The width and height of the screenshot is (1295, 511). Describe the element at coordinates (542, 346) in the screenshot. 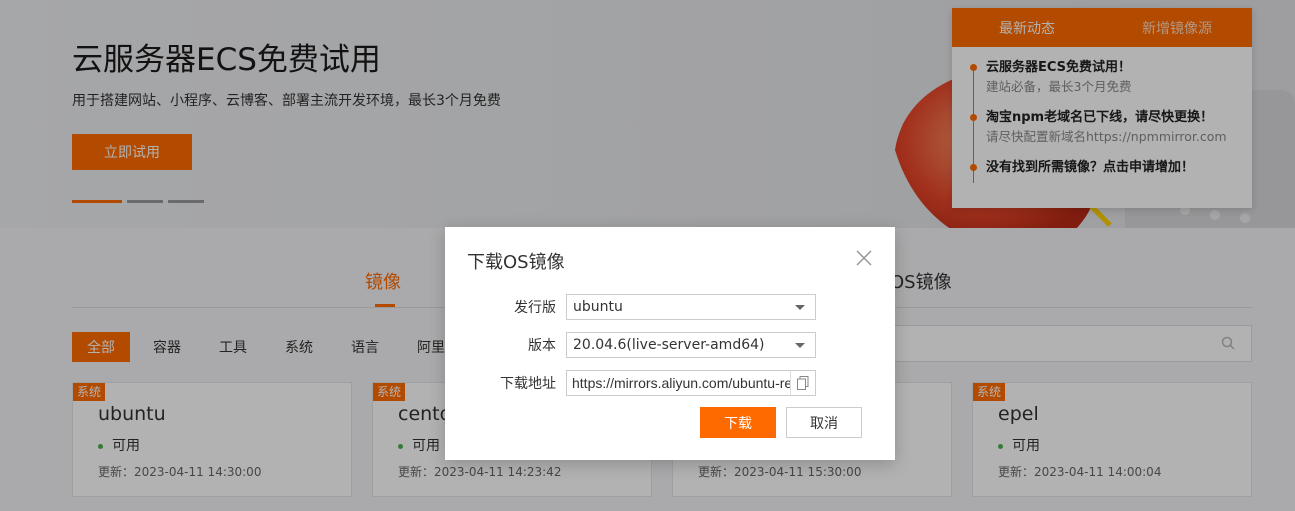

I see `version-label: 版本` at that location.